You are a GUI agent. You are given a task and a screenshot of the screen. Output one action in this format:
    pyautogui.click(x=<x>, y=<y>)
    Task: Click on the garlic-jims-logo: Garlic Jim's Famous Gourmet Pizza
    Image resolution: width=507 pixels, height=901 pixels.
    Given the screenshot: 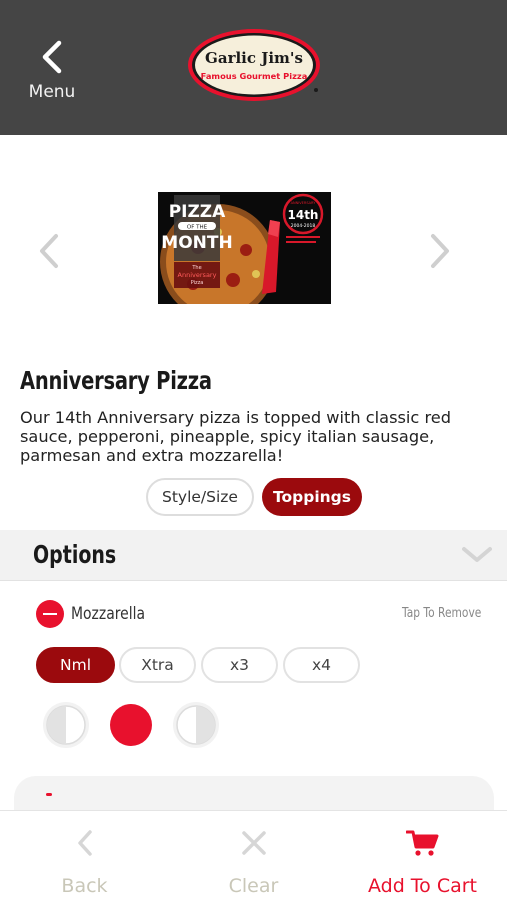 What is the action you would take?
    pyautogui.click(x=254, y=65)
    